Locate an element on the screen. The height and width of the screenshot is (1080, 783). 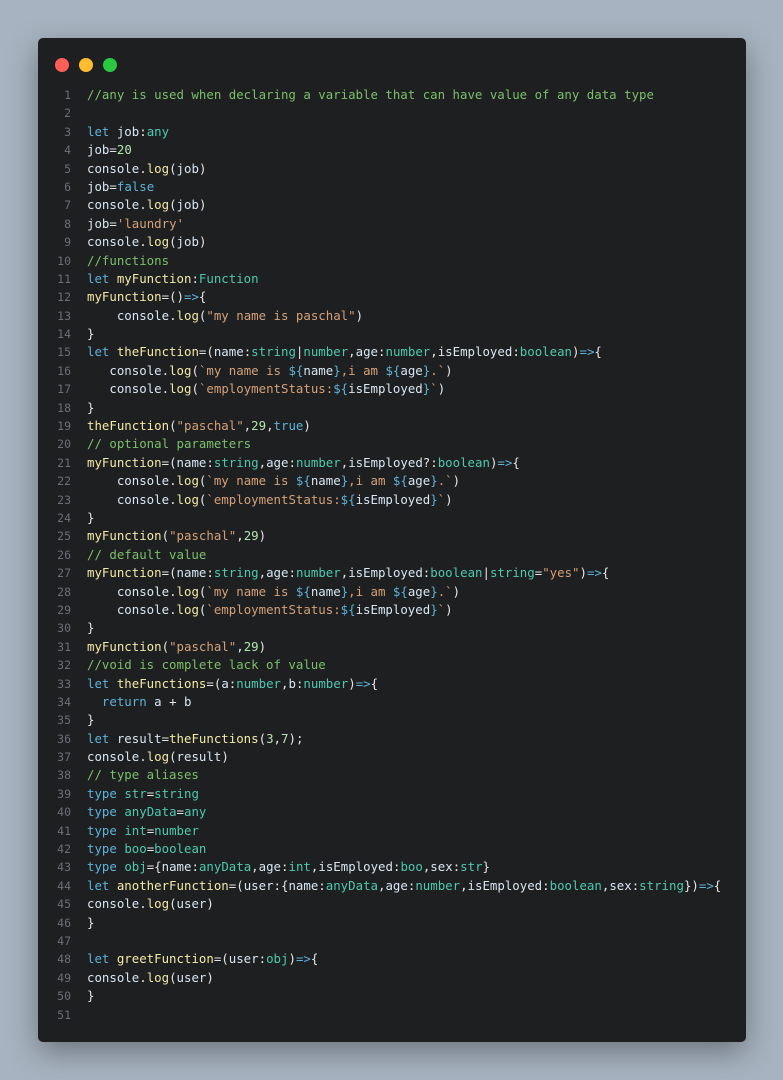
code-token: string is located at coordinates (273, 352).